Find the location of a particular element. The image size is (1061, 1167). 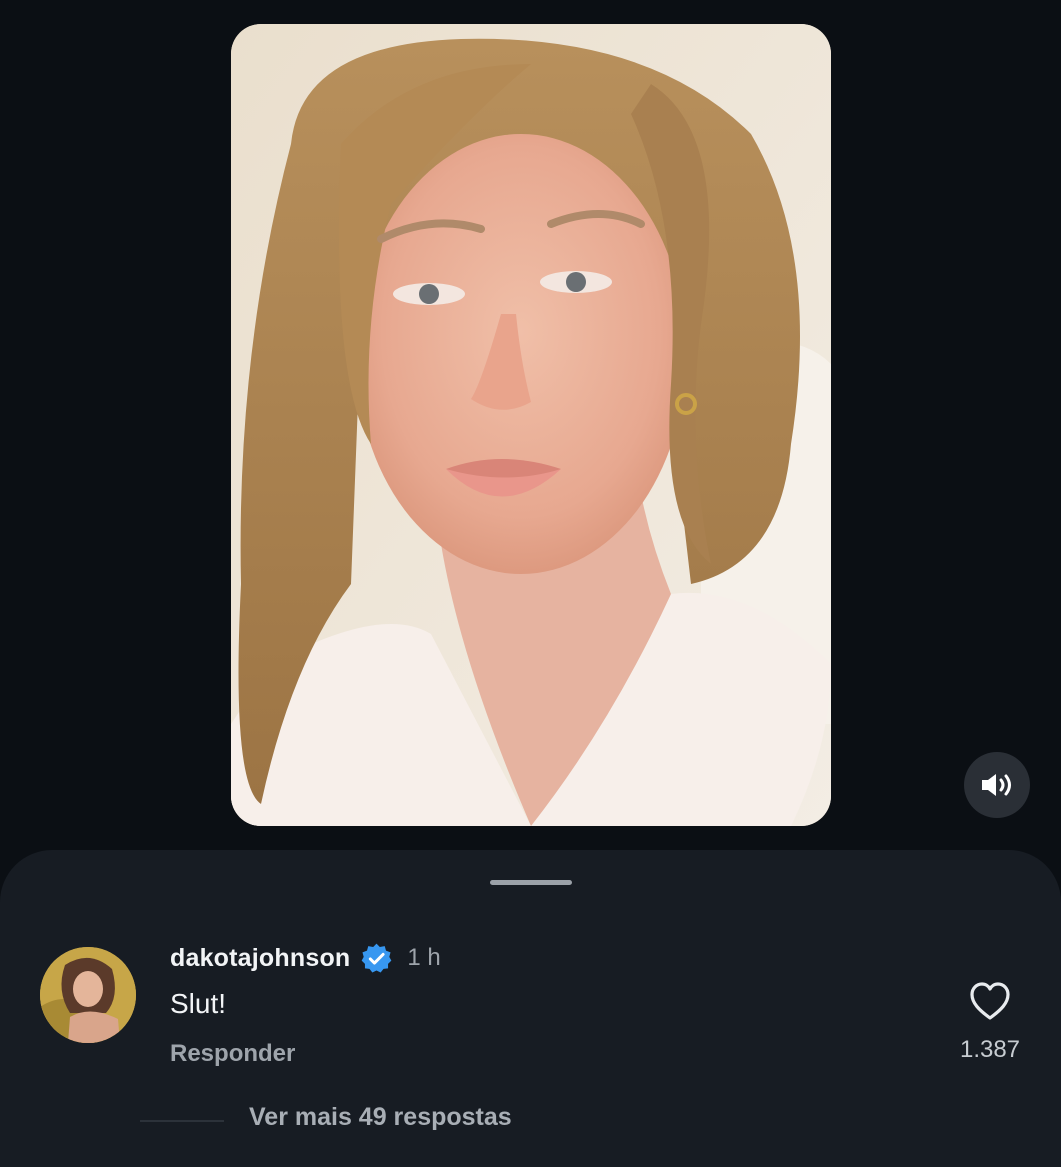

mute-toggle-button is located at coordinates (997, 785).